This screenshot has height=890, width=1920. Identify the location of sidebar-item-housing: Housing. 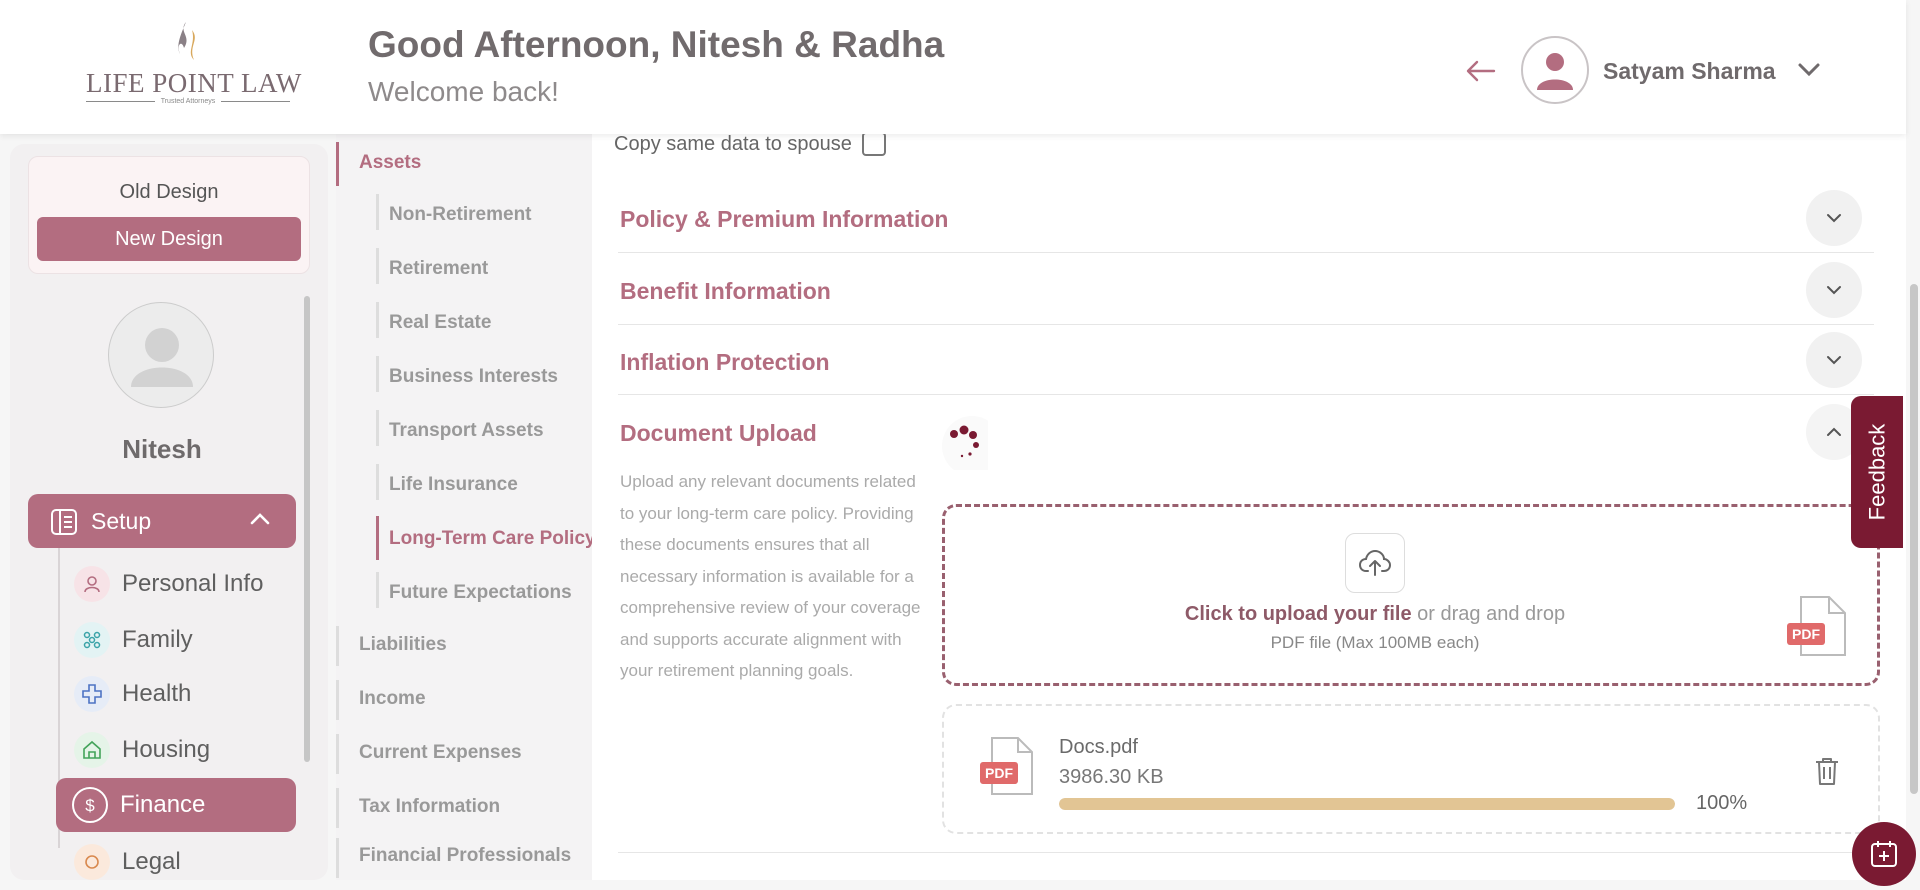
(142, 750).